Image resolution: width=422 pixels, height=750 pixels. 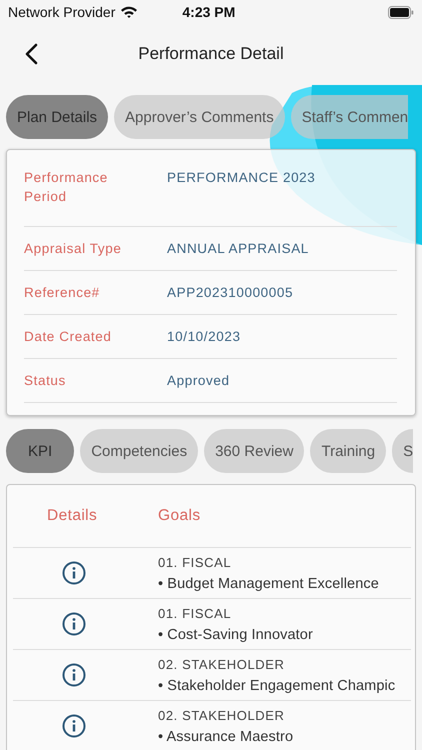 What do you see at coordinates (211, 53) in the screenshot?
I see `page-title: Performance Detail` at bounding box center [211, 53].